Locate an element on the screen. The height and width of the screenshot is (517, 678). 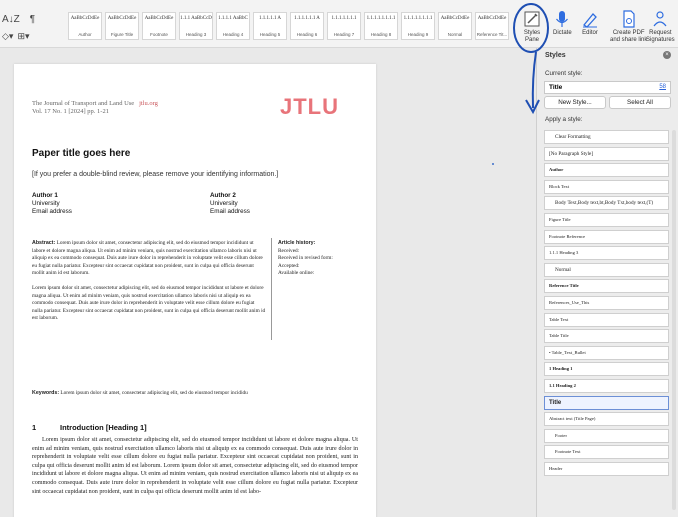
gallery-style-sample: 1.1.1.1.1.1.1.1 is located at coordinates (381, 18).